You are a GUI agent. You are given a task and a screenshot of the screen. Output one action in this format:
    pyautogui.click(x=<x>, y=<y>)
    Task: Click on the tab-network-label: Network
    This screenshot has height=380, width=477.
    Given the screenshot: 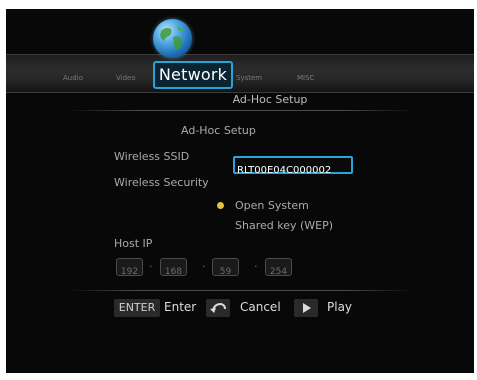 What is the action you would take?
    pyautogui.click(x=193, y=74)
    